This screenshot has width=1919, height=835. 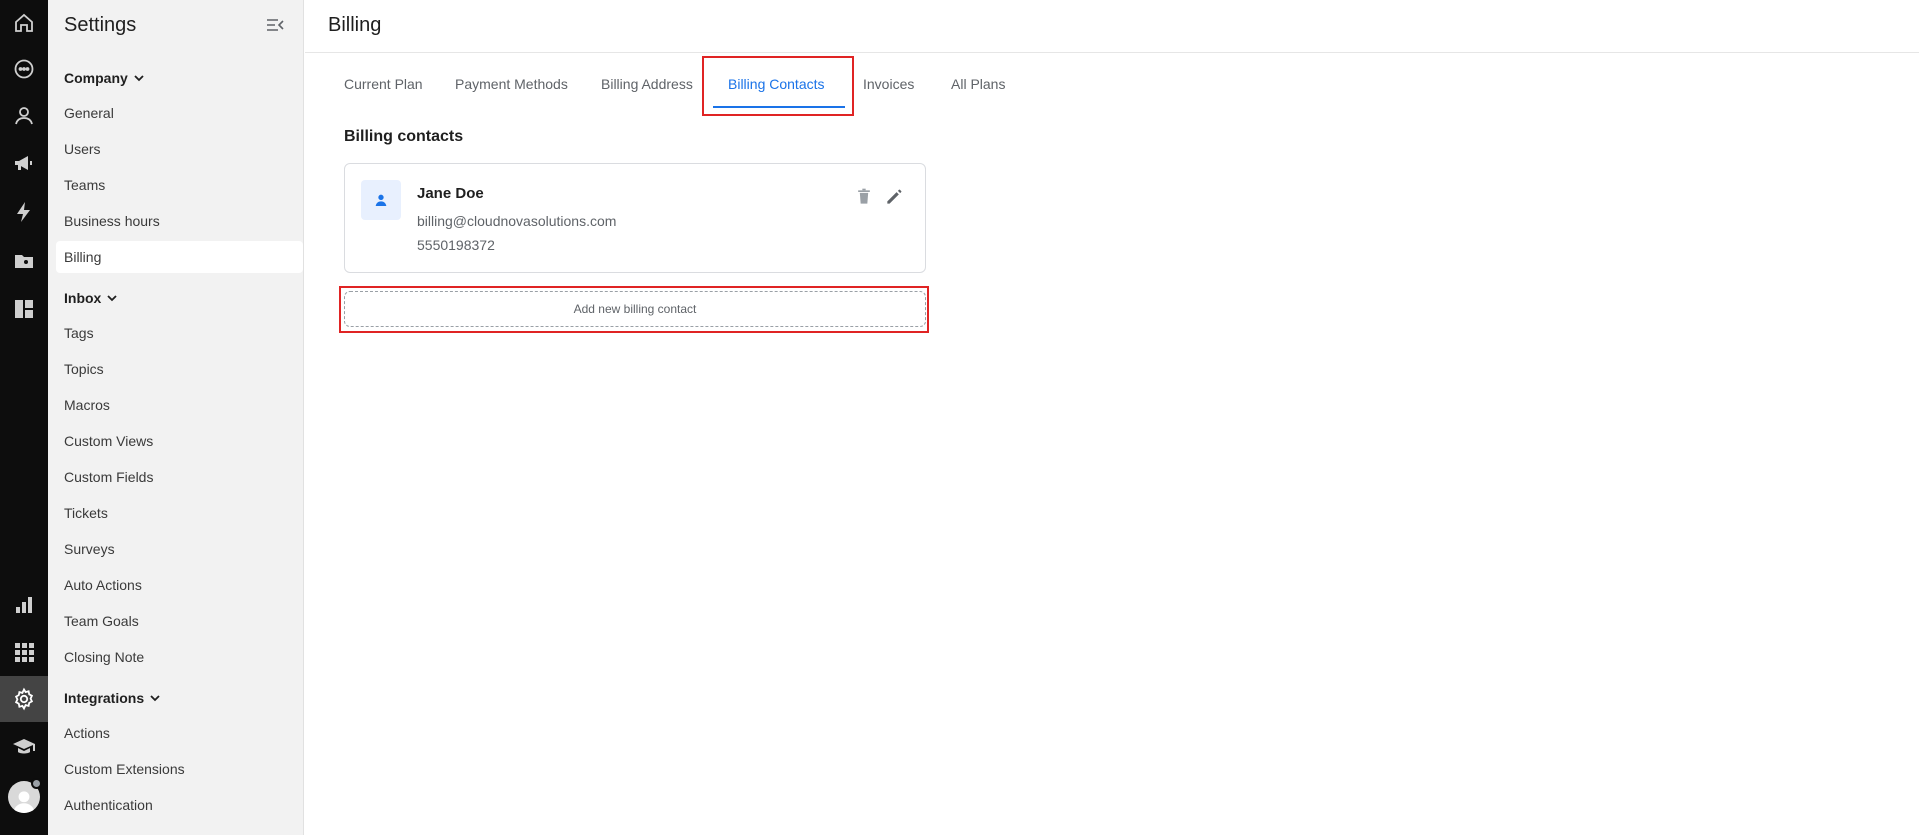 What do you see at coordinates (888, 84) in the screenshot?
I see `tab-invoices: Invoices` at bounding box center [888, 84].